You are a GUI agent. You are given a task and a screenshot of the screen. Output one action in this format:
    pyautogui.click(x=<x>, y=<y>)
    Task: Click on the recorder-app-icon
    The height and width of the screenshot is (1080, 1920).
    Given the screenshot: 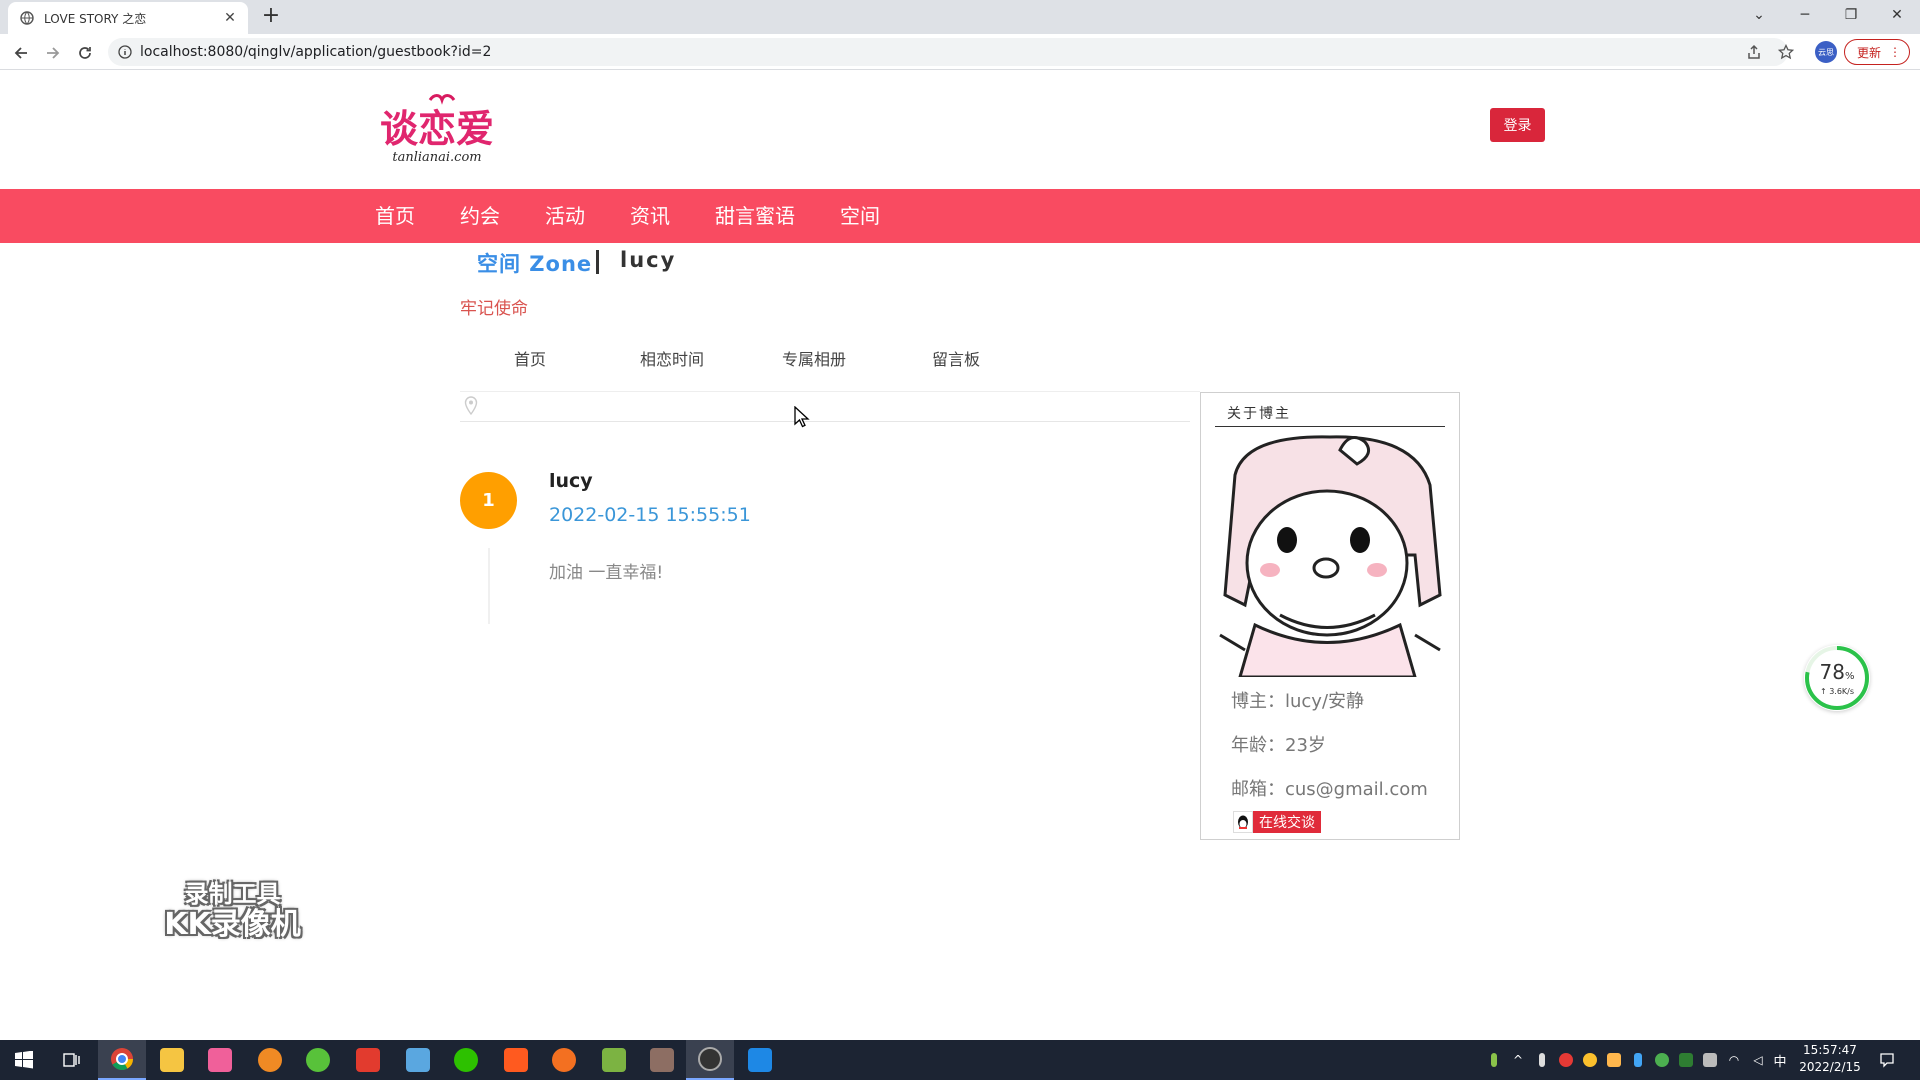 What is the action you would take?
    pyautogui.click(x=710, y=1060)
    